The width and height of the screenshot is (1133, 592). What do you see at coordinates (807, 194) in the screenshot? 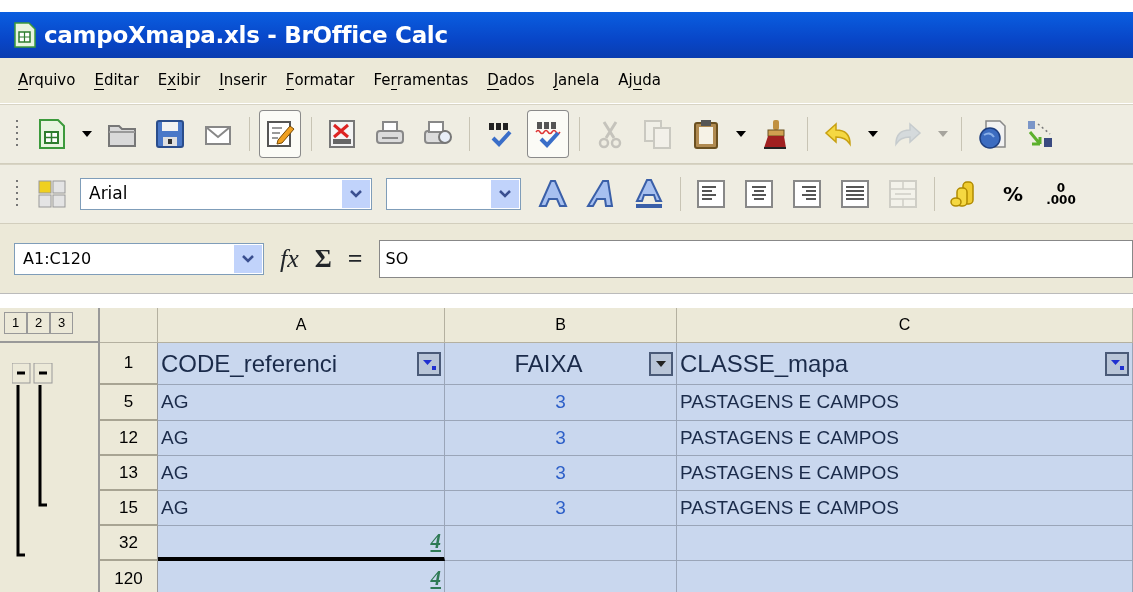
I see `align-right-icon` at bounding box center [807, 194].